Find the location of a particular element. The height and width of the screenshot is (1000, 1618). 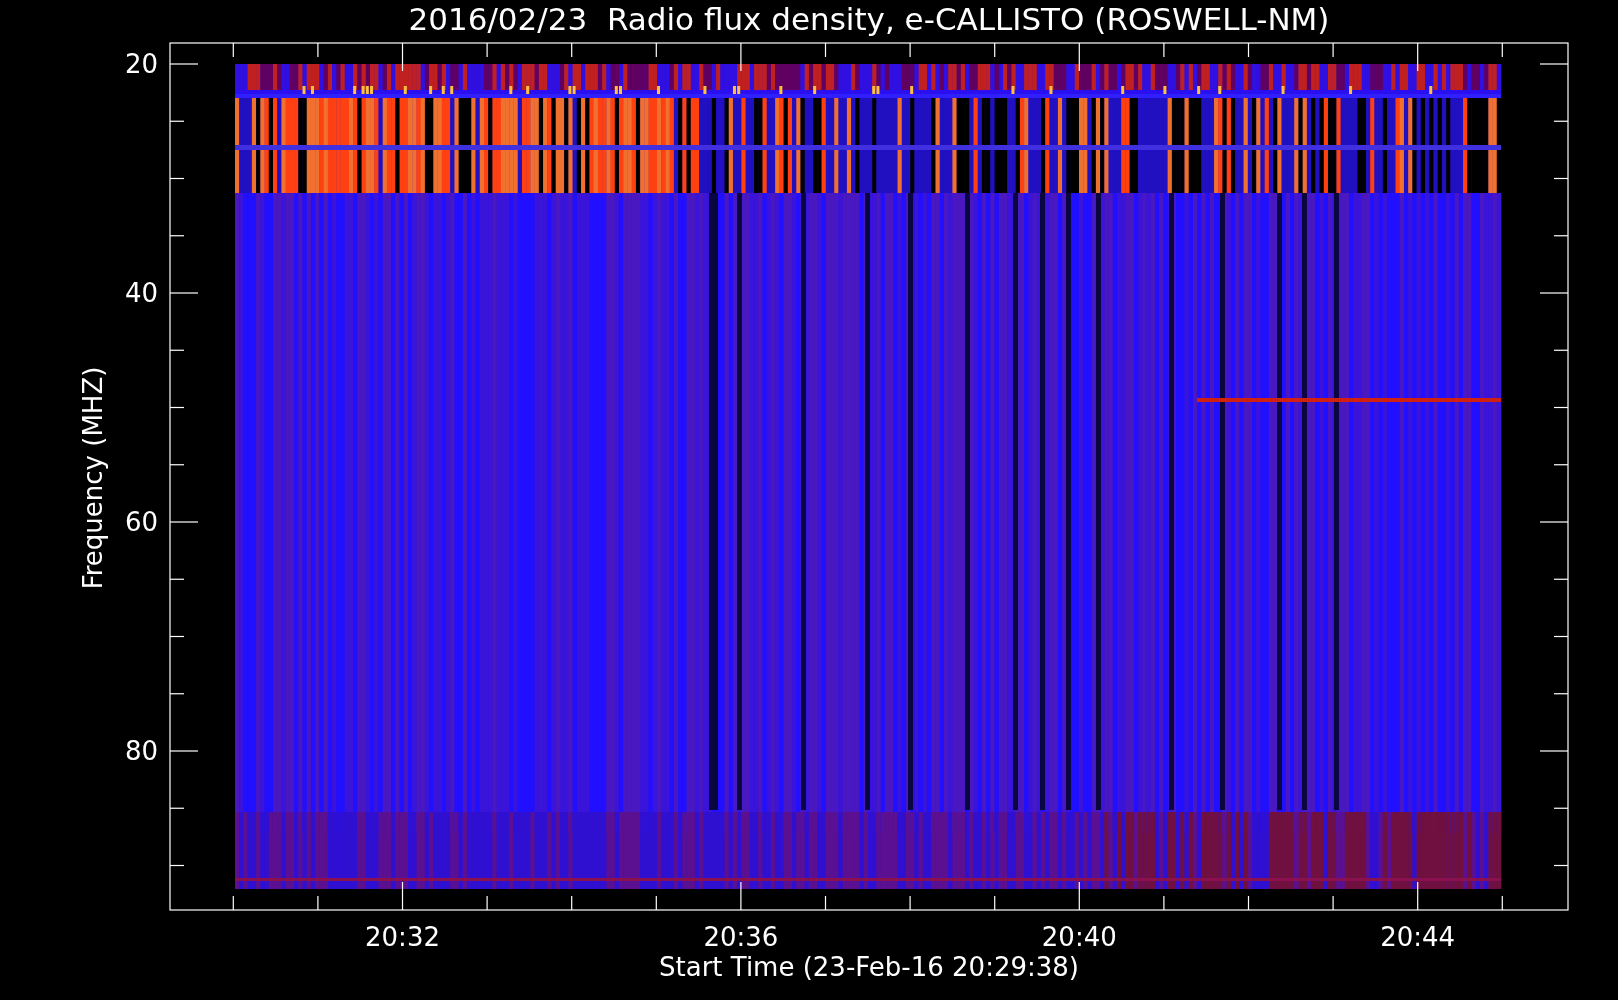

x-tick-label: 20:40 is located at coordinates (1079, 937).